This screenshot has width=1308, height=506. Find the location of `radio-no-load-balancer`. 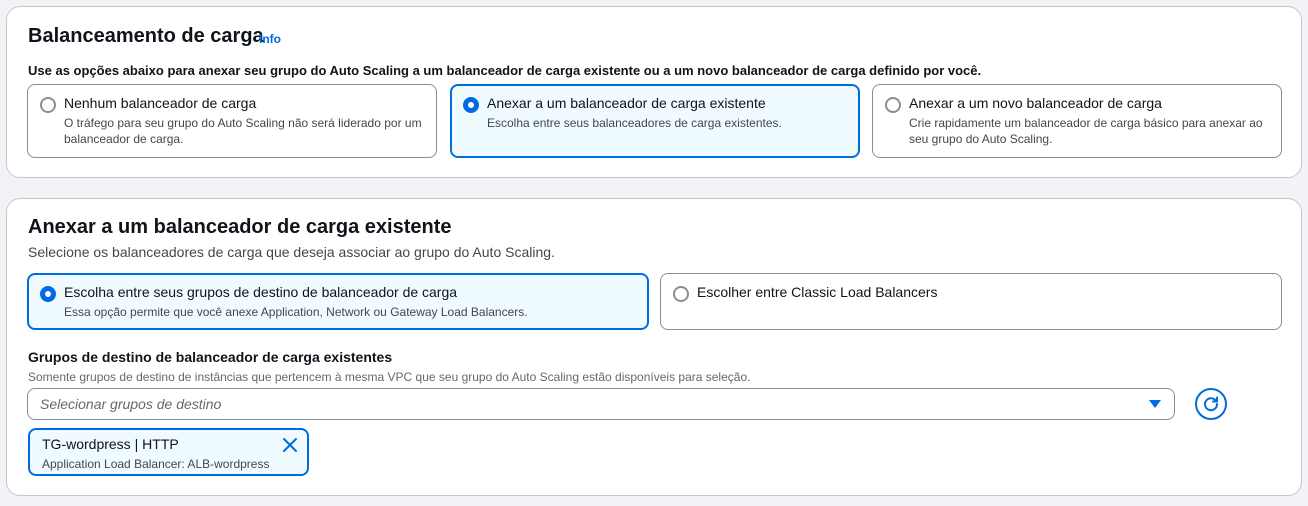

radio-no-load-balancer is located at coordinates (48, 105).